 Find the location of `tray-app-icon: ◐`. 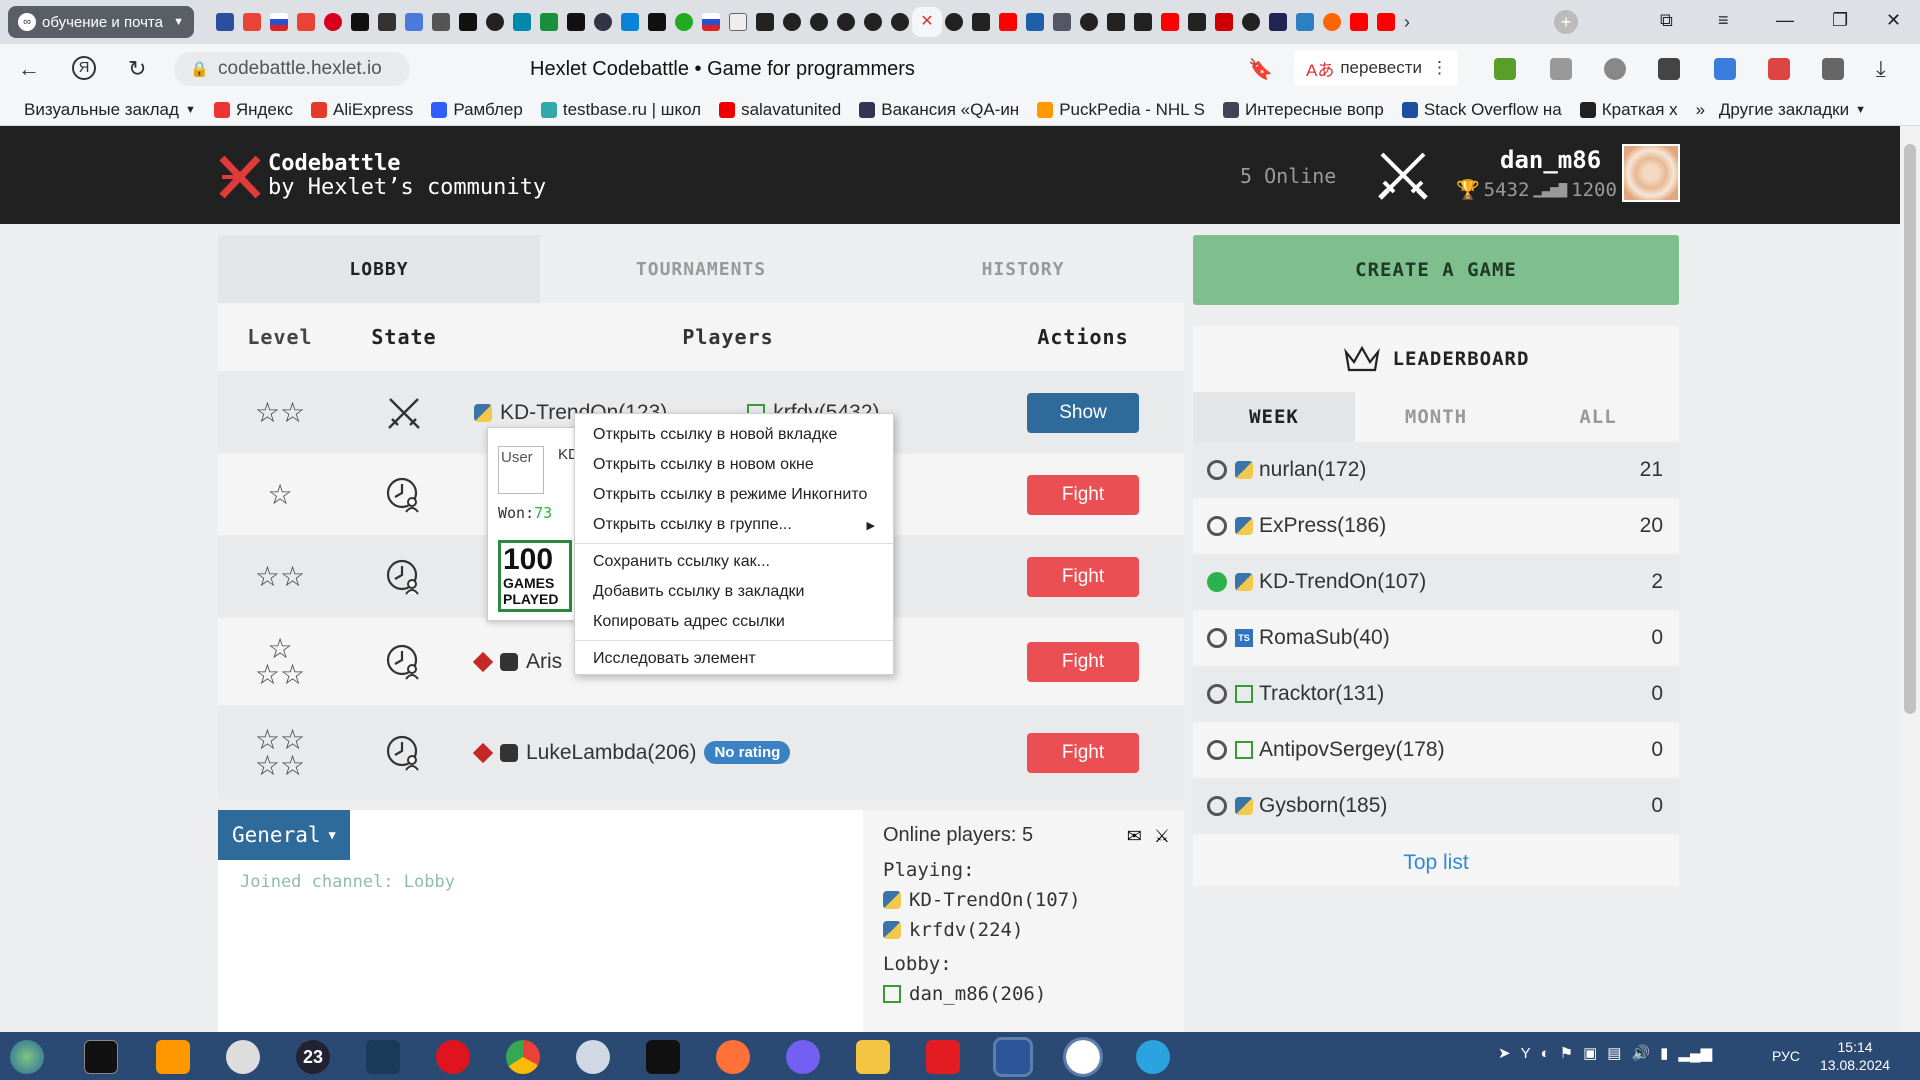

tray-app-icon: ◐ is located at coordinates (1545, 1053).